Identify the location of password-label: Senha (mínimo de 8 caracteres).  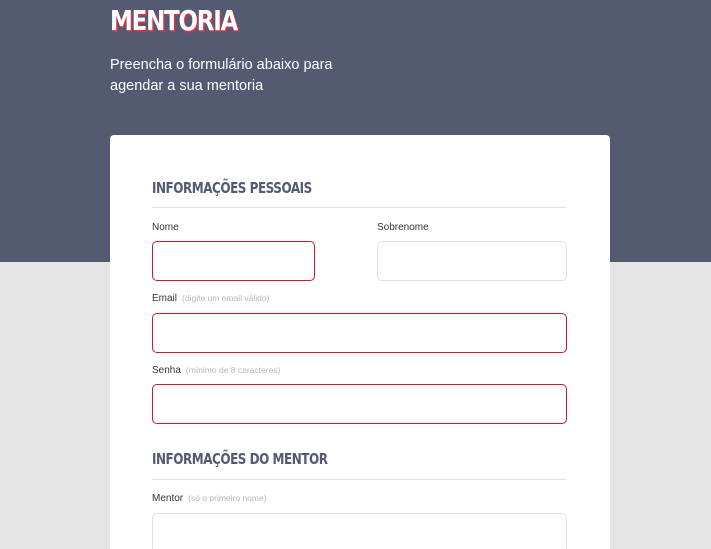
(216, 370).